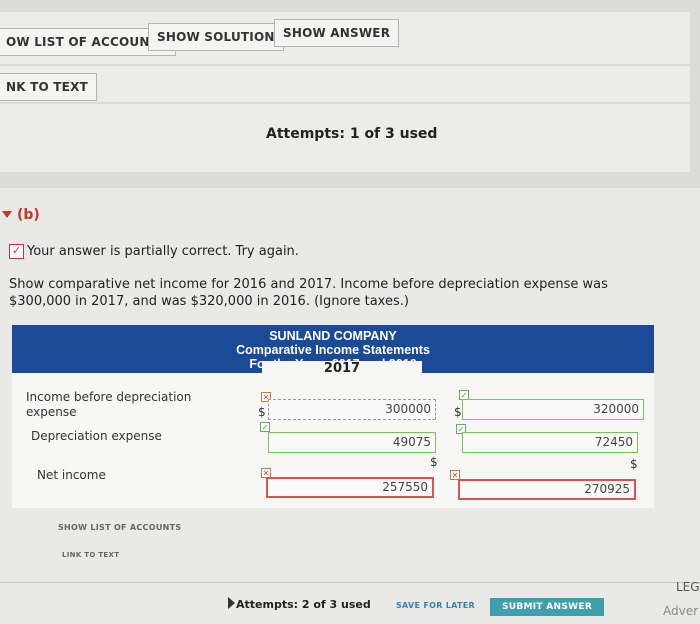  What do you see at coordinates (350, 487) in the screenshot?
I see `net-income-2017-input: 257550` at bounding box center [350, 487].